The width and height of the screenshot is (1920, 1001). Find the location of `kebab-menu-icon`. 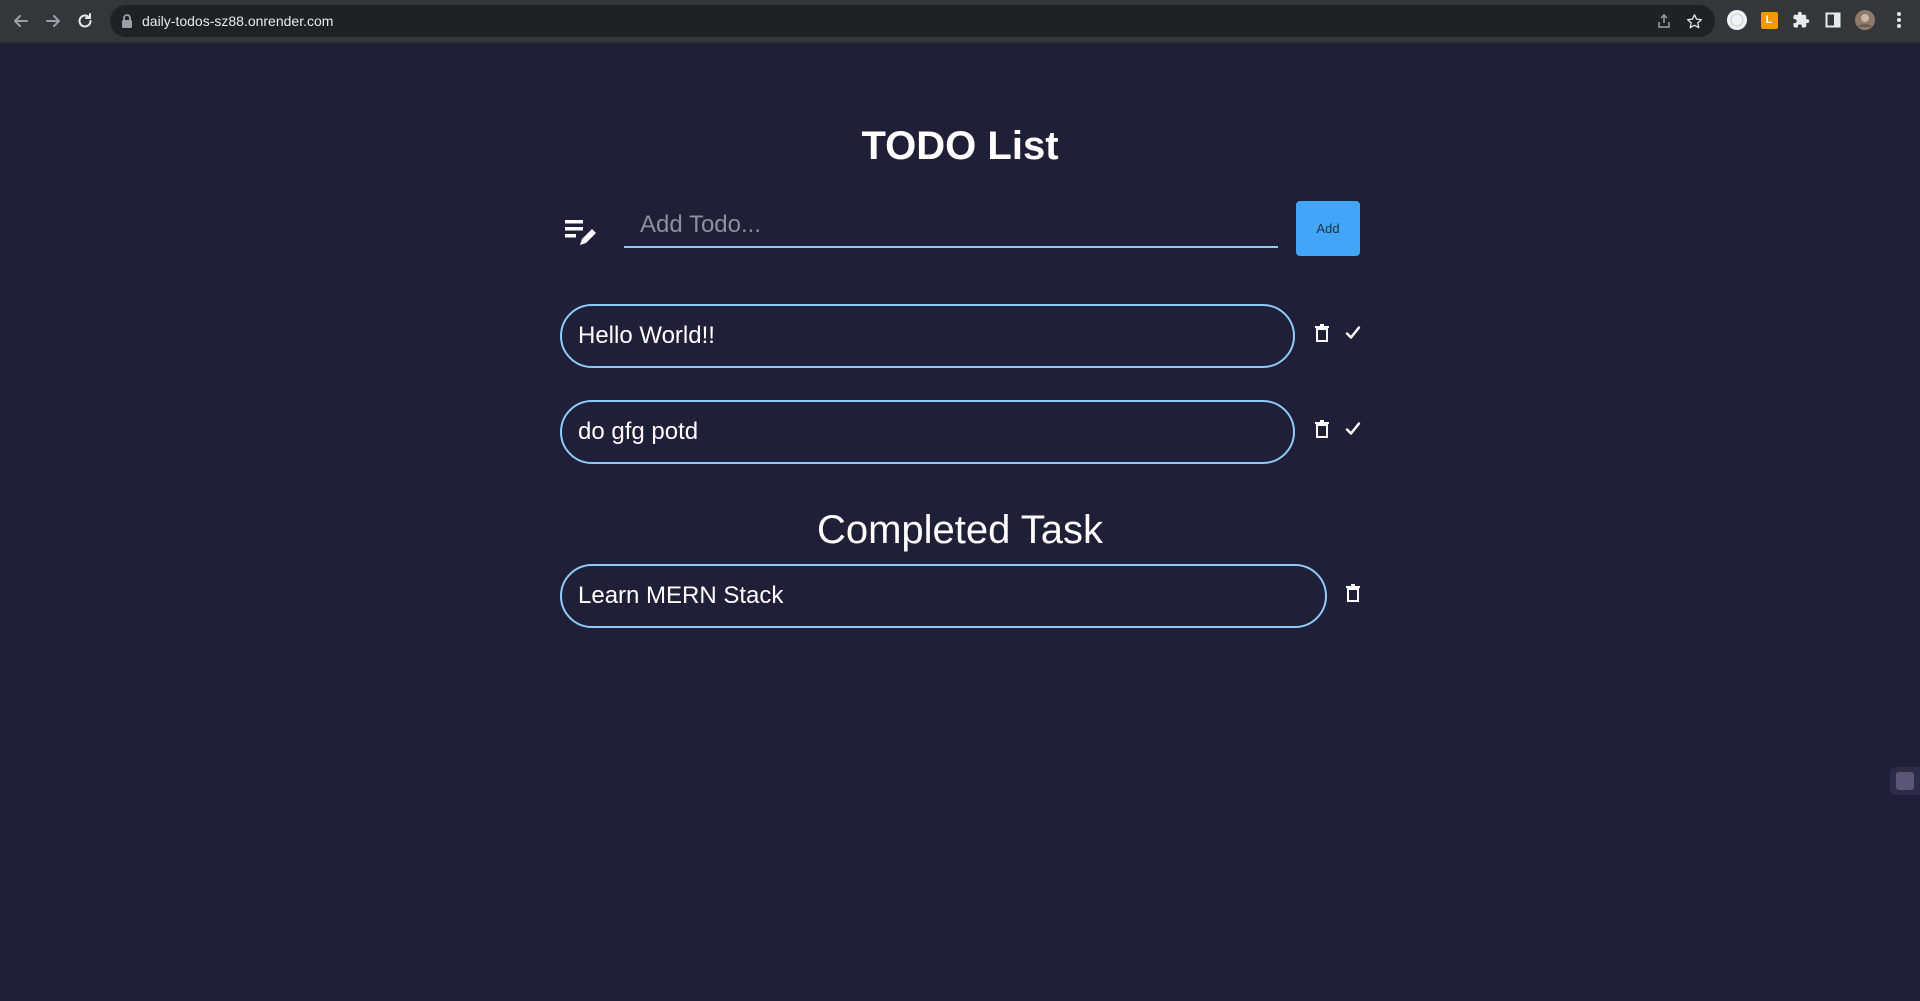

kebab-menu-icon is located at coordinates (1899, 20).